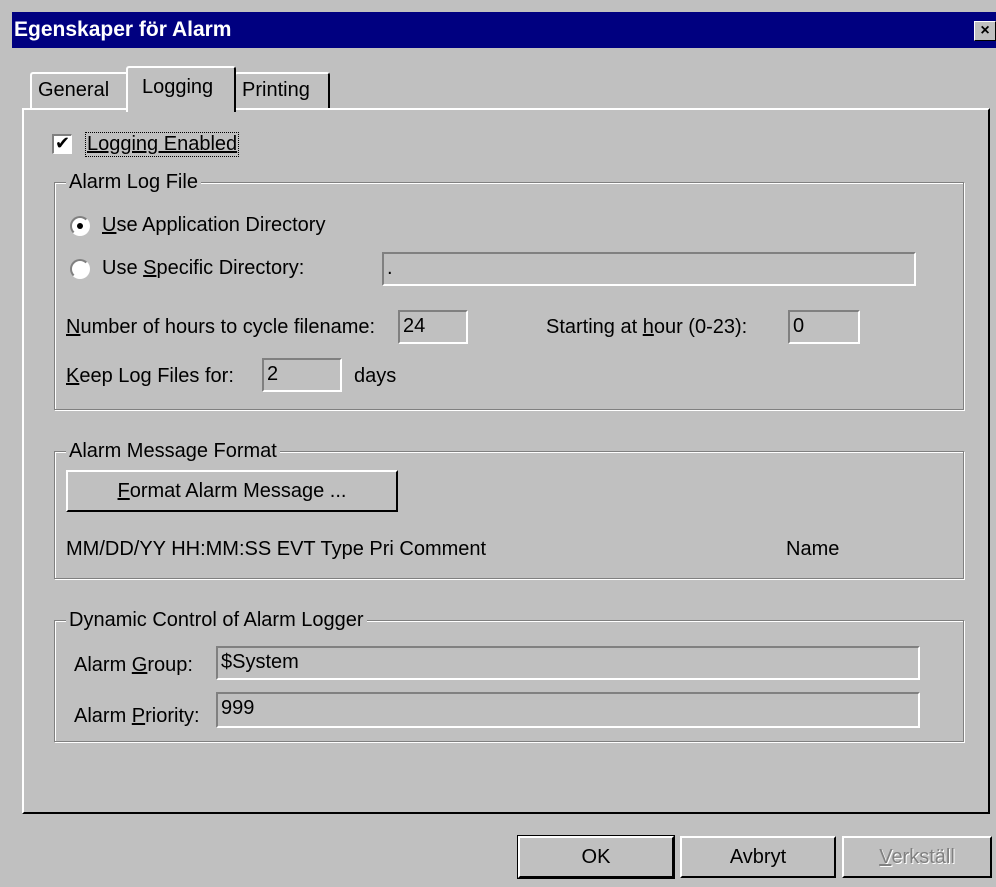 The width and height of the screenshot is (996, 887). Describe the element at coordinates (504, 30) in the screenshot. I see `title-bar: Egenskaper för Alarm ×` at that location.